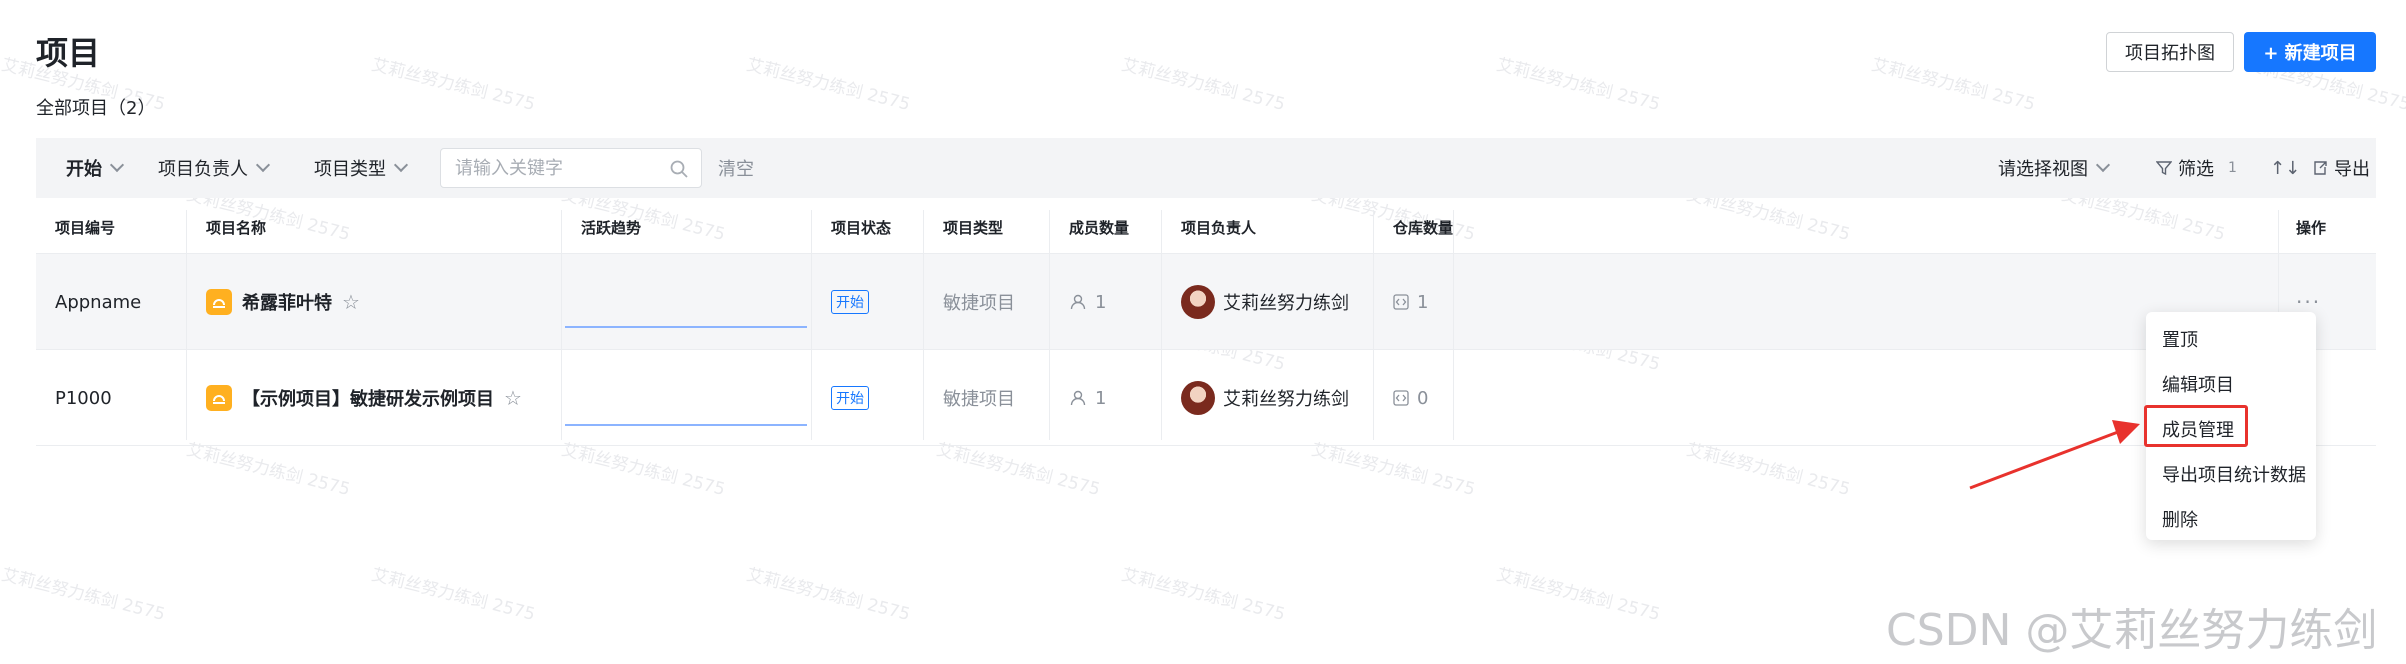 The image size is (2406, 664). I want to click on annotation-arrow, so click(2054, 455).